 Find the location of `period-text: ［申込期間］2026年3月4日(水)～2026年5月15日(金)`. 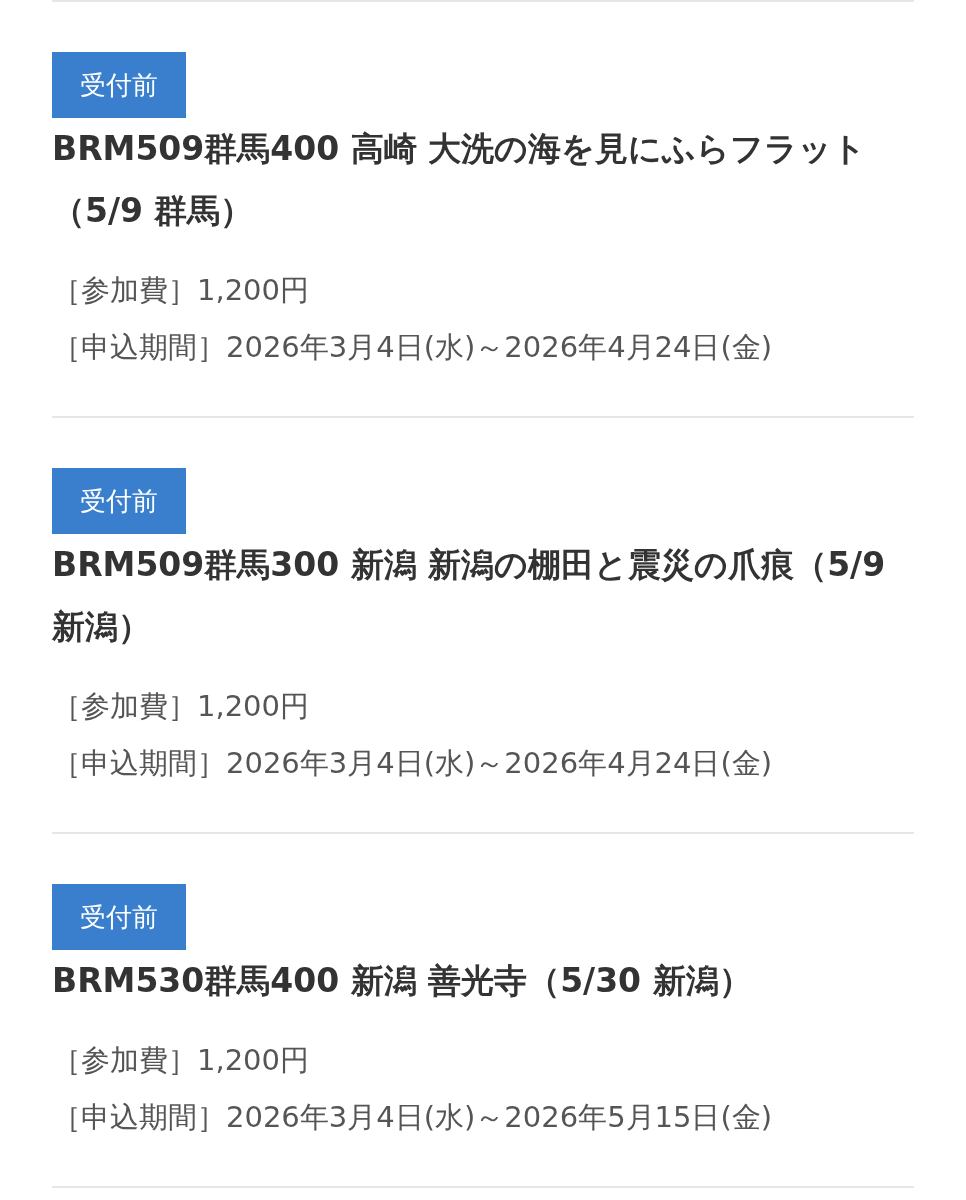

period-text: ［申込期間］2026年3月4日(水)～2026年5月15日(金) is located at coordinates (413, 1117).